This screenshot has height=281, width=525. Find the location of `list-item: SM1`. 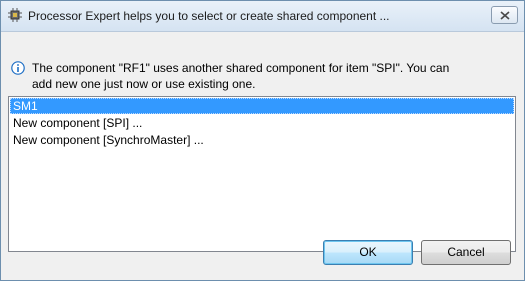

list-item: SM1 is located at coordinates (262, 106).